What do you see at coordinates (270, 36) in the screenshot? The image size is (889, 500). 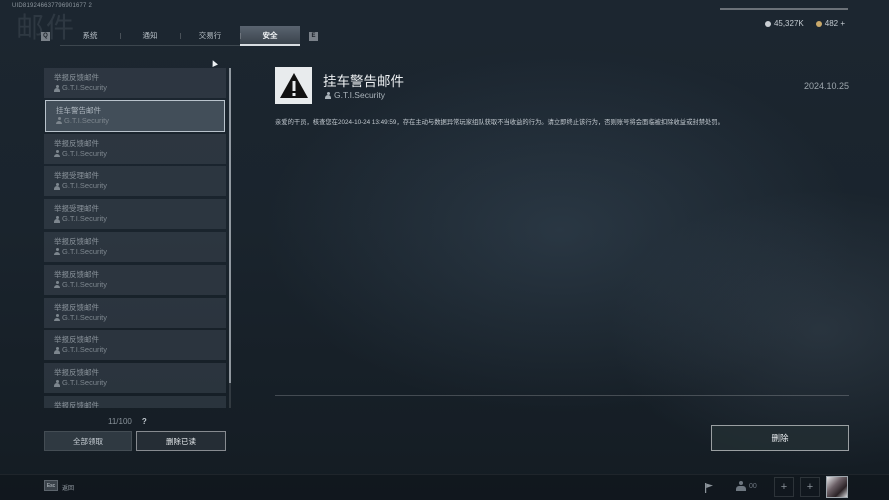 I see `tab-security: 安全` at bounding box center [270, 36].